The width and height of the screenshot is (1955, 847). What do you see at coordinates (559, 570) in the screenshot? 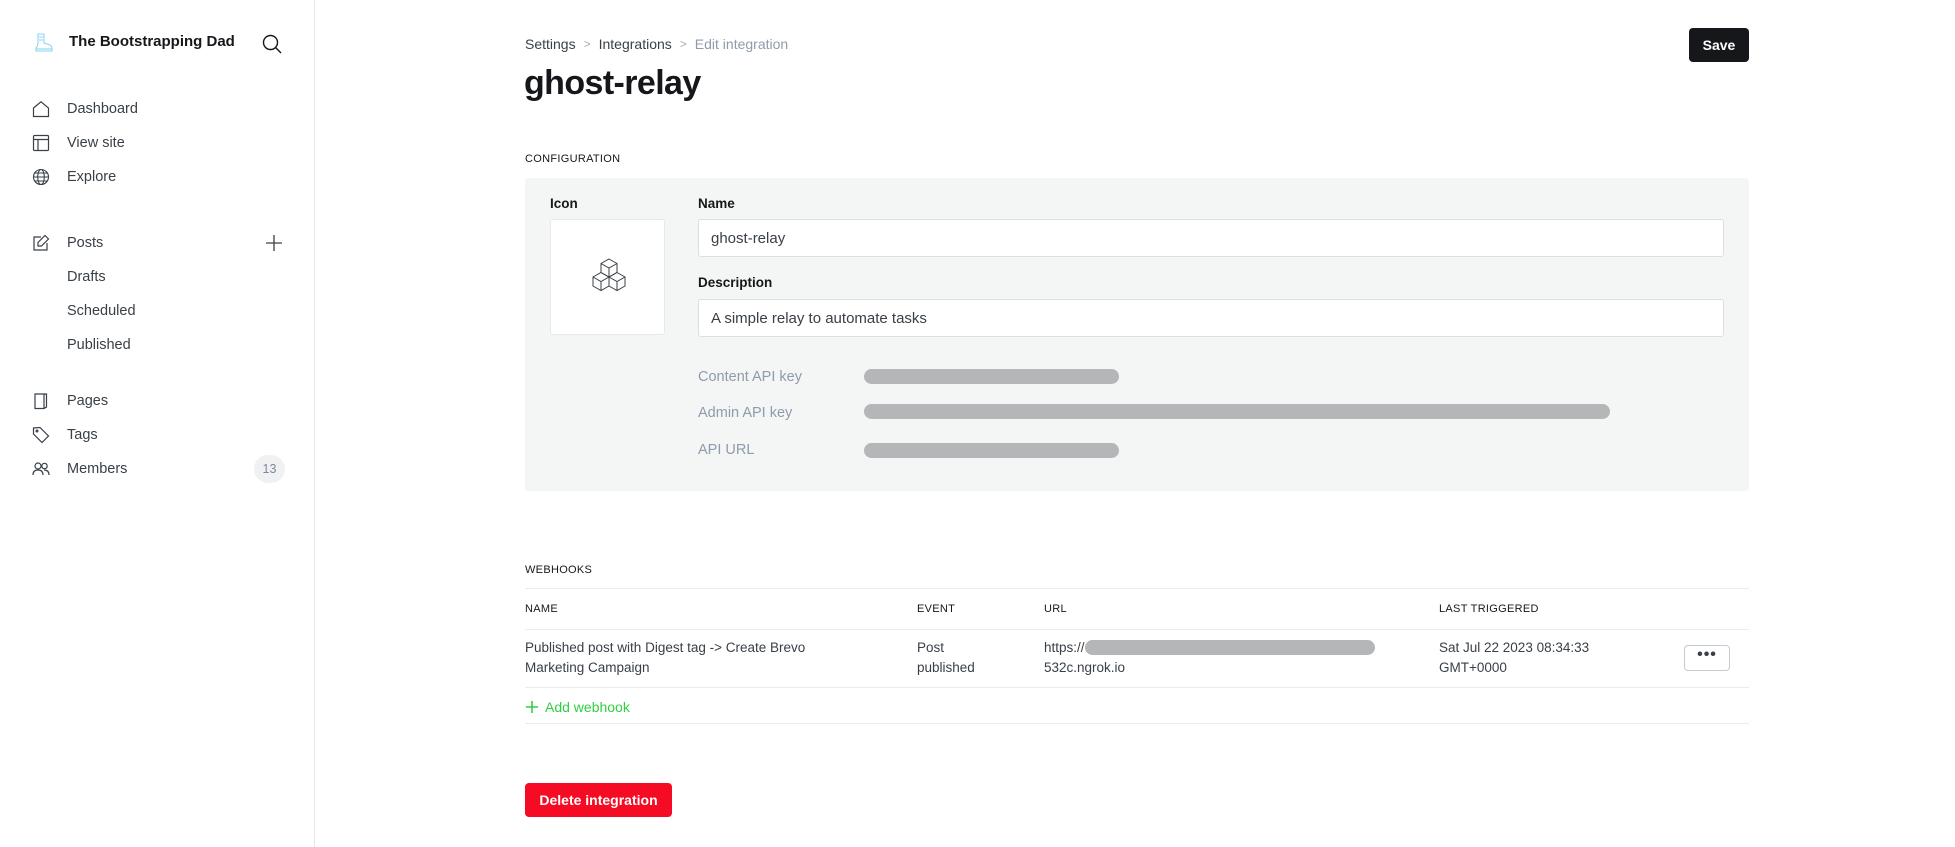
I see `webhooks-heading: WEBHOOKS` at bounding box center [559, 570].